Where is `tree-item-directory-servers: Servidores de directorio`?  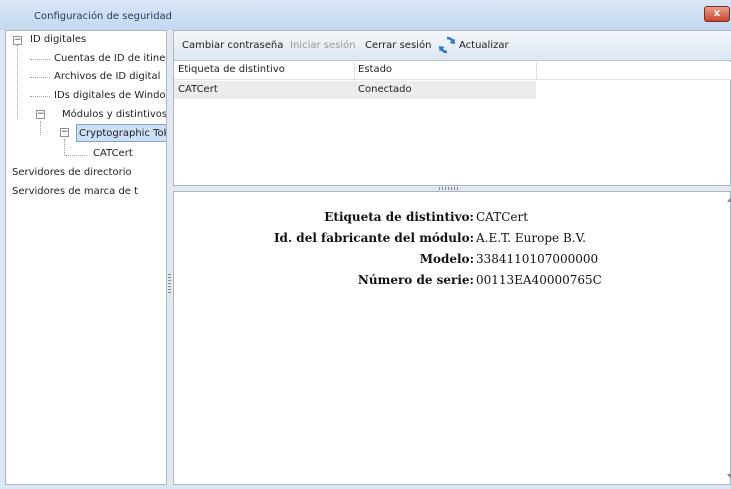
tree-item-directory-servers: Servidores de directorio is located at coordinates (72, 173).